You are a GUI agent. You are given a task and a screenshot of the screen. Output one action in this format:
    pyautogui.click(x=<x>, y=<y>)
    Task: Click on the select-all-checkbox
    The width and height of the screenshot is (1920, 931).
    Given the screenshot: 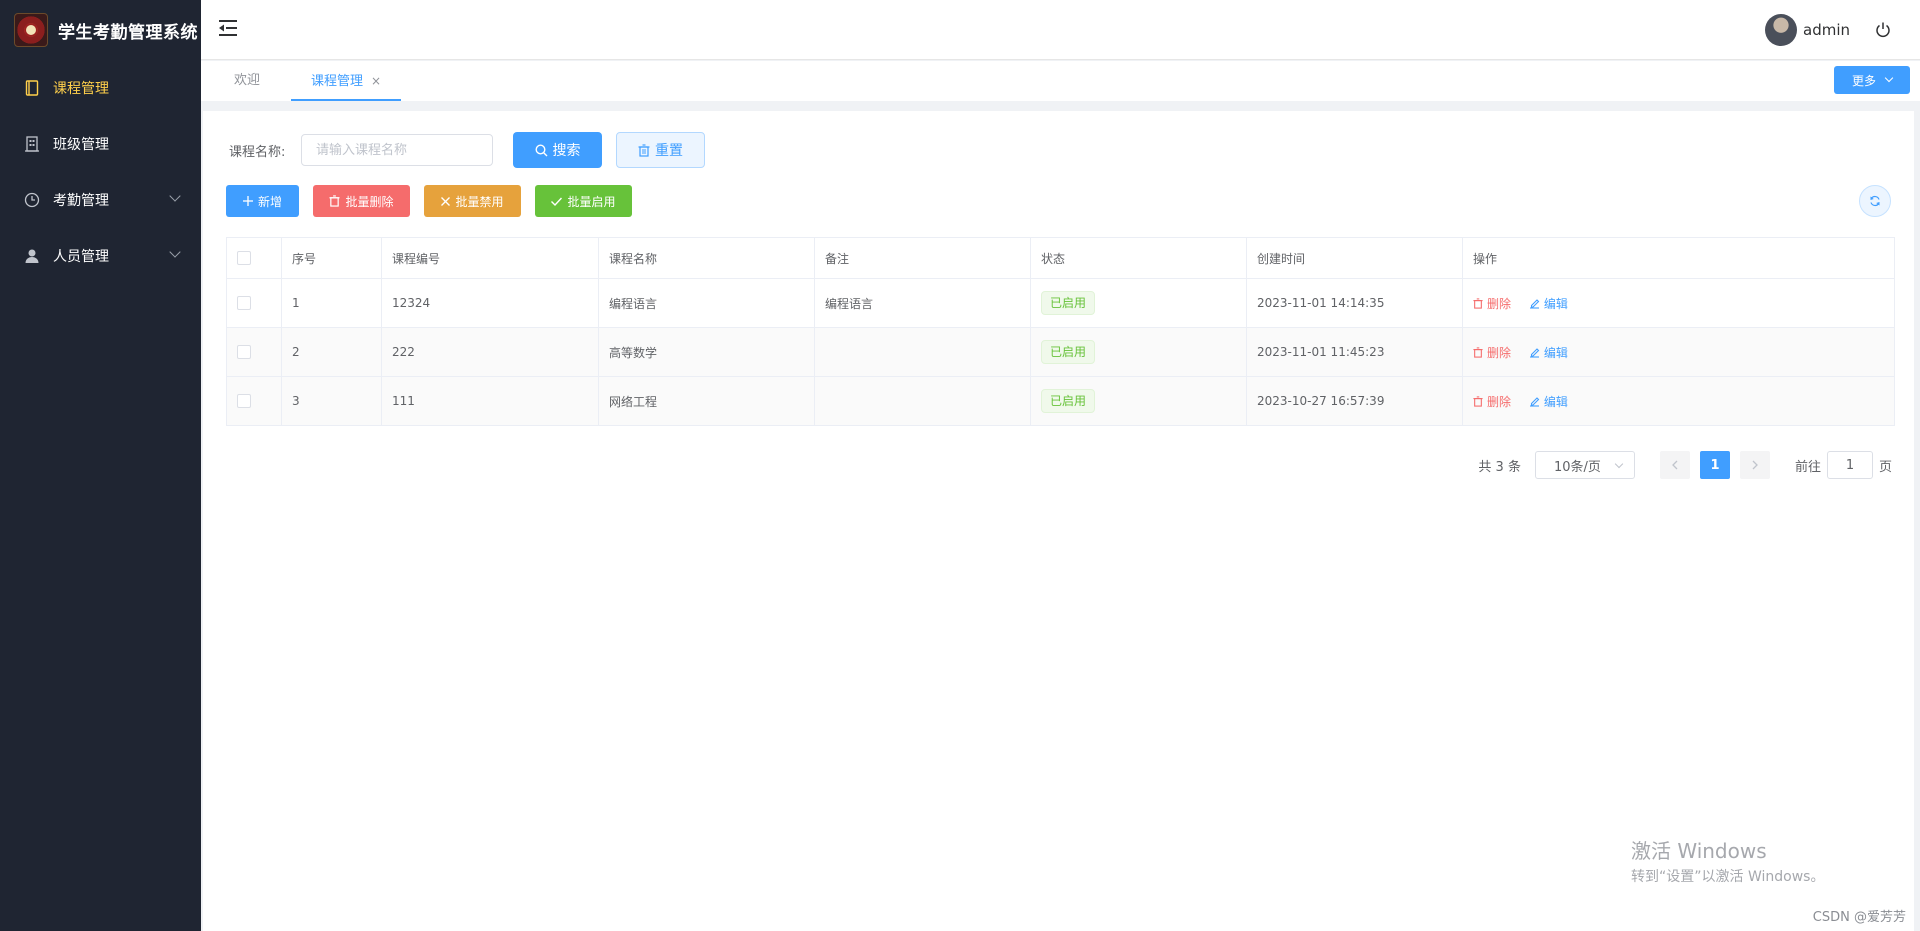 What is the action you would take?
    pyautogui.click(x=244, y=258)
    